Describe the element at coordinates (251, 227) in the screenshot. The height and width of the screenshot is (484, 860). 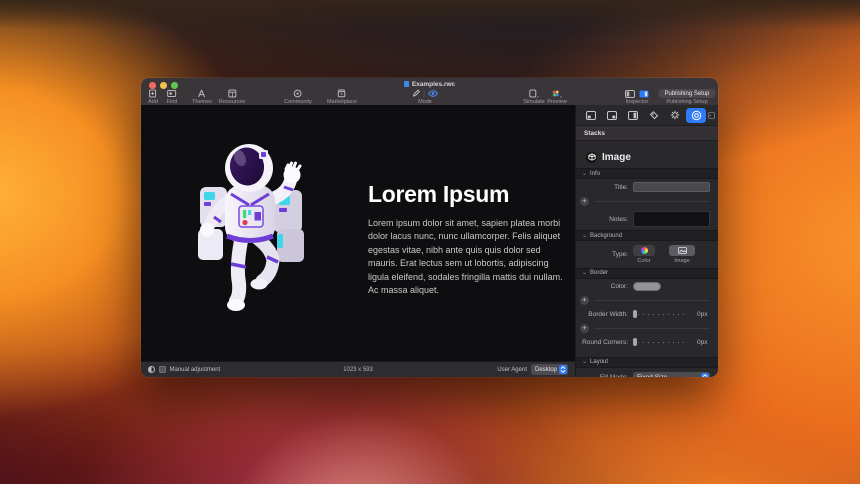
I see `astronaut-illustration` at that location.